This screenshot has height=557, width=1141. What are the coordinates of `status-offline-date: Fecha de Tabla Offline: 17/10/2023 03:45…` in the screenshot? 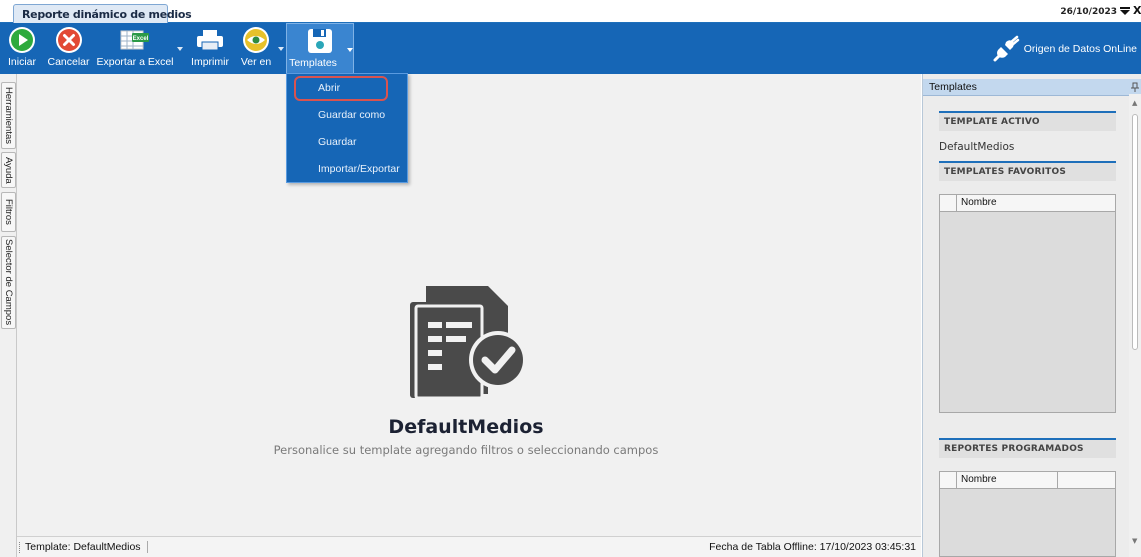 It's located at (812, 547).